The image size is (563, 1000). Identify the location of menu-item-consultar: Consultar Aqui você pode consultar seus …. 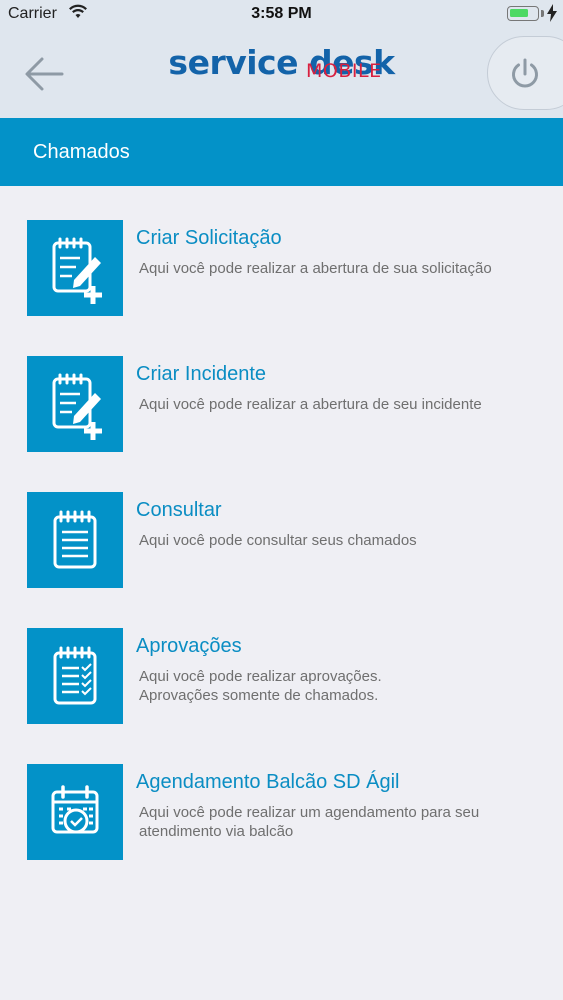
(287, 540).